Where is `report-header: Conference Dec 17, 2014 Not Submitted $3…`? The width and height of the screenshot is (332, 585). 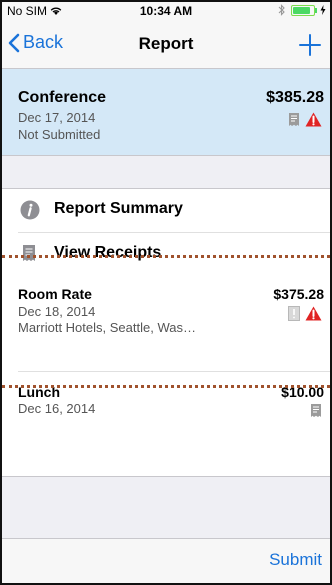 report-header: Conference Dec 17, 2014 Not Submitted $3… is located at coordinates (166, 112).